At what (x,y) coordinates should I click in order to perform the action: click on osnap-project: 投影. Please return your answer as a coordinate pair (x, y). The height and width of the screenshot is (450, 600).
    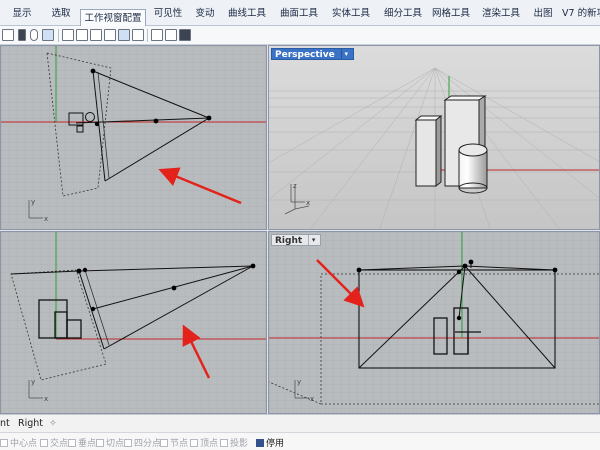
    Looking at the image, I should click on (234, 442).